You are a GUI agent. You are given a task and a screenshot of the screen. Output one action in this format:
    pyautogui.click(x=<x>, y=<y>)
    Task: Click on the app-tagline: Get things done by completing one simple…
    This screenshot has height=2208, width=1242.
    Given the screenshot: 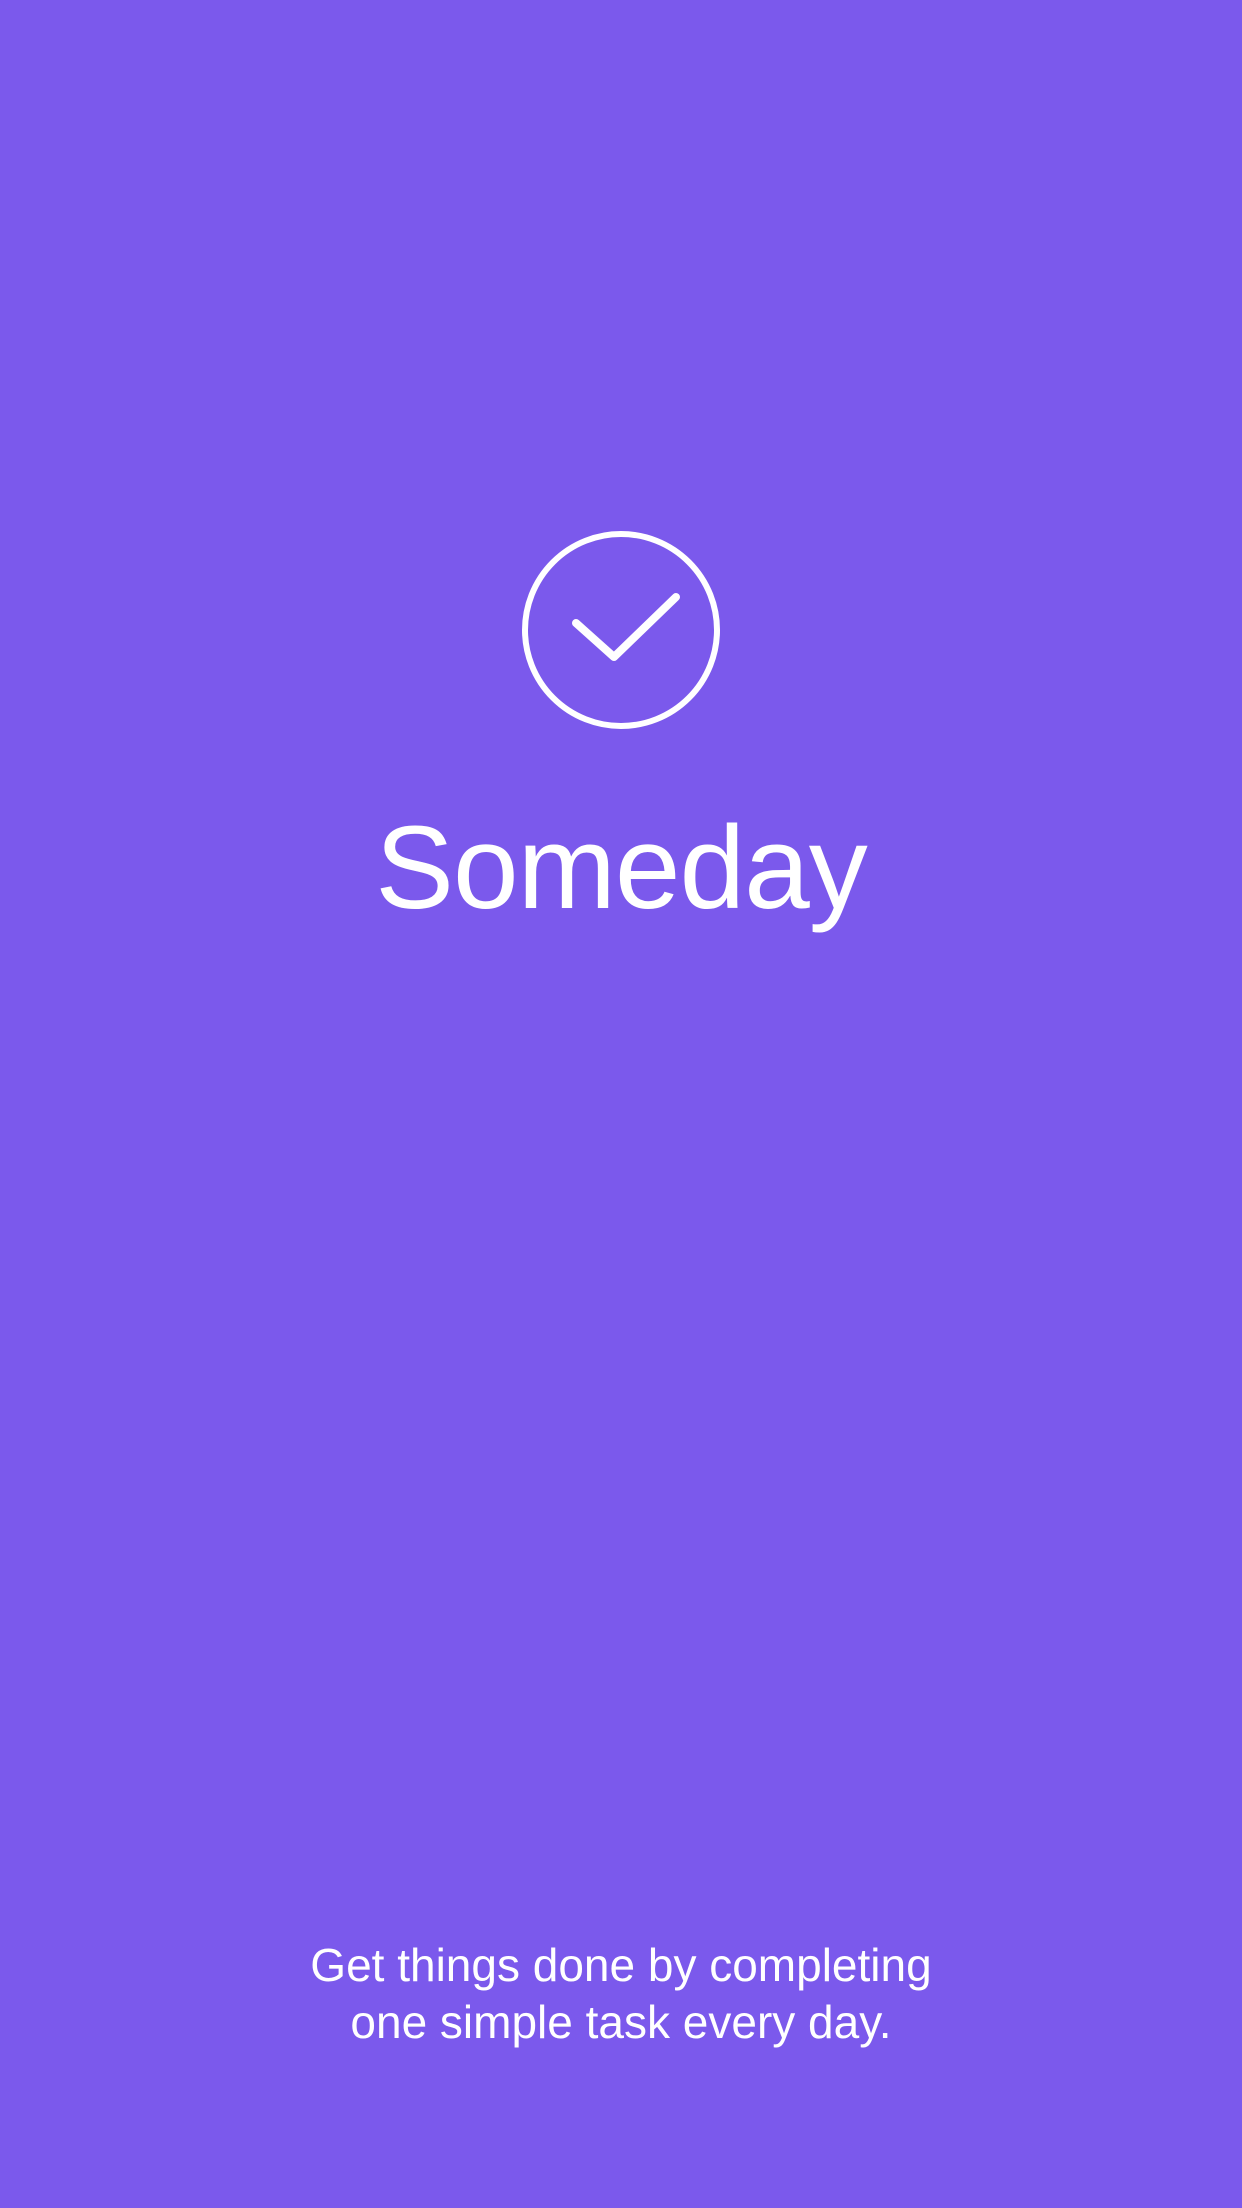 What is the action you would take?
    pyautogui.click(x=621, y=1994)
    